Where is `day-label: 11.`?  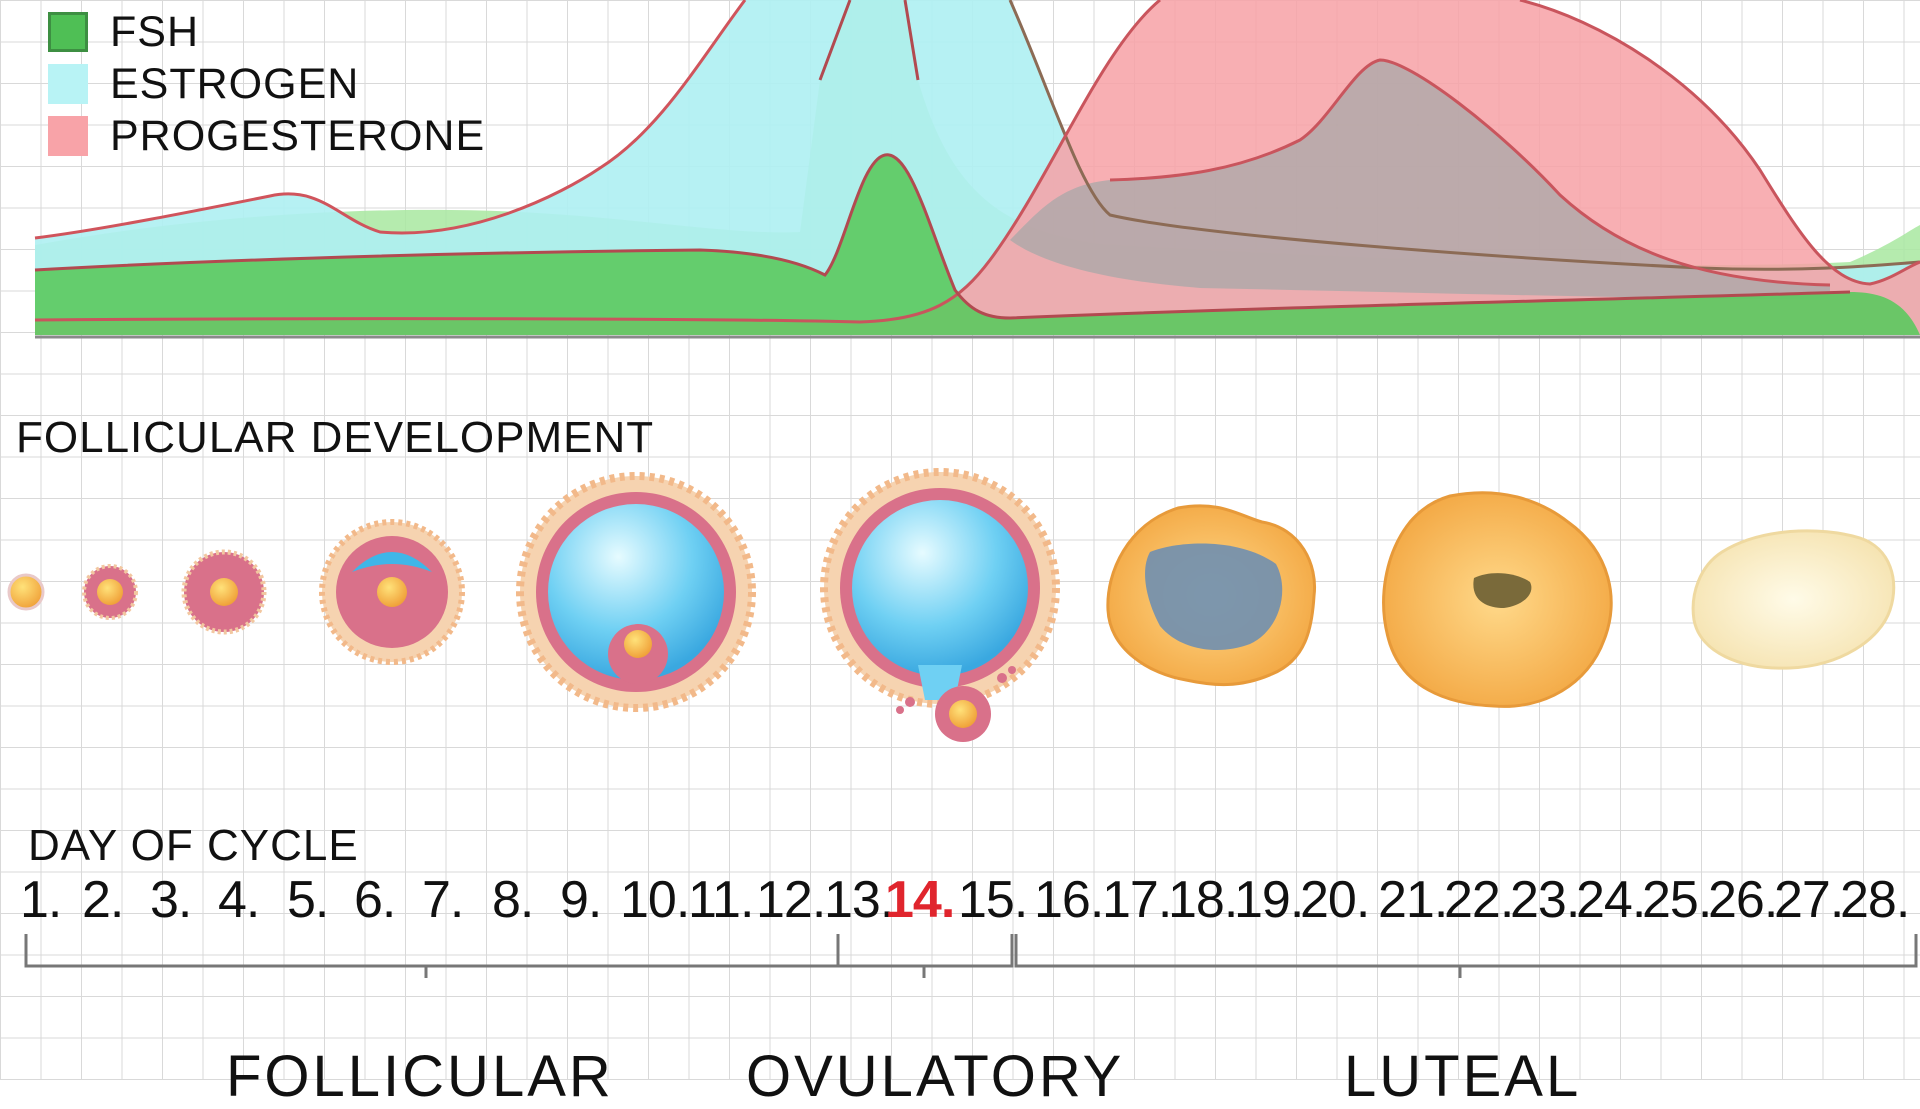 day-label: 11. is located at coordinates (721, 900).